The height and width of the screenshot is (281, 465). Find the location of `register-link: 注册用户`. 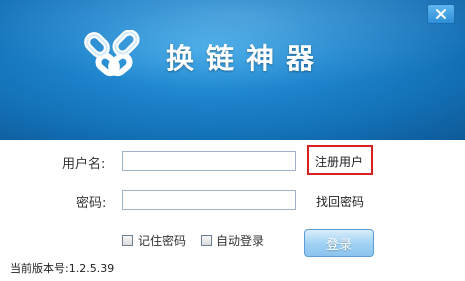

register-link: 注册用户 is located at coordinates (339, 161).